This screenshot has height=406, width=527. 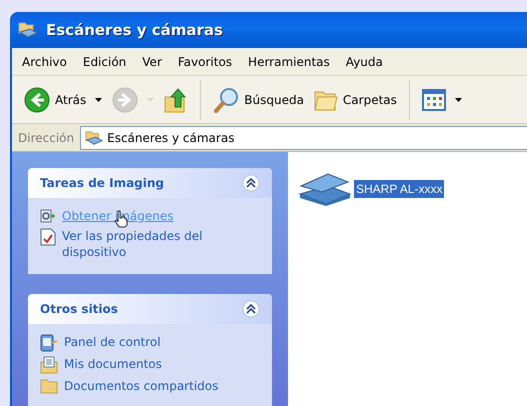 I want to click on task-link: Documentos compartidos, so click(x=149, y=386).